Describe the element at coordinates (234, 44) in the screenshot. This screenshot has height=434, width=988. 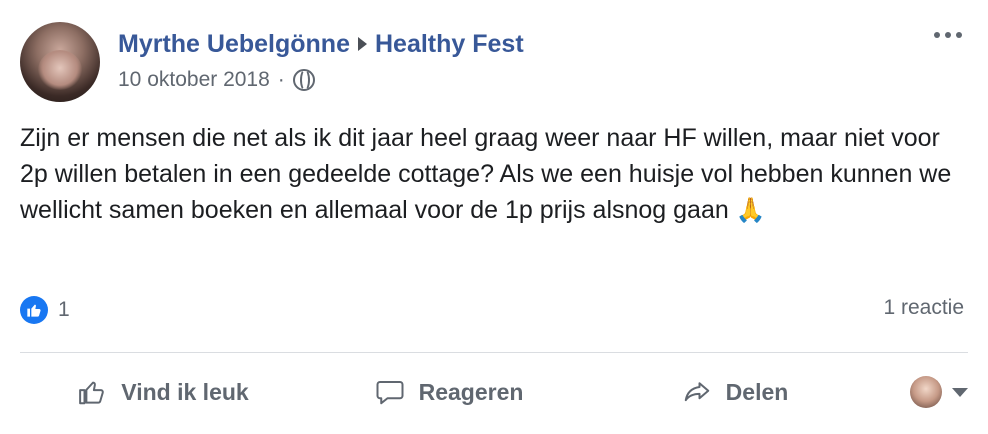
I see `author-name-link: Myrthe Uebelgönne` at that location.